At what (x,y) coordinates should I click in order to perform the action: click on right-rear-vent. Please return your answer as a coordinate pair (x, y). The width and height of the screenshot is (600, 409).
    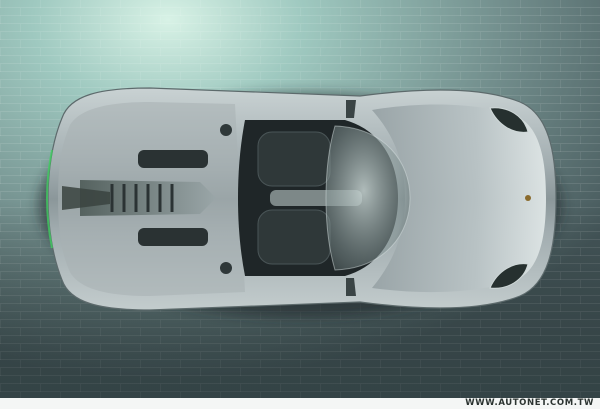
    Looking at the image, I should click on (173, 237).